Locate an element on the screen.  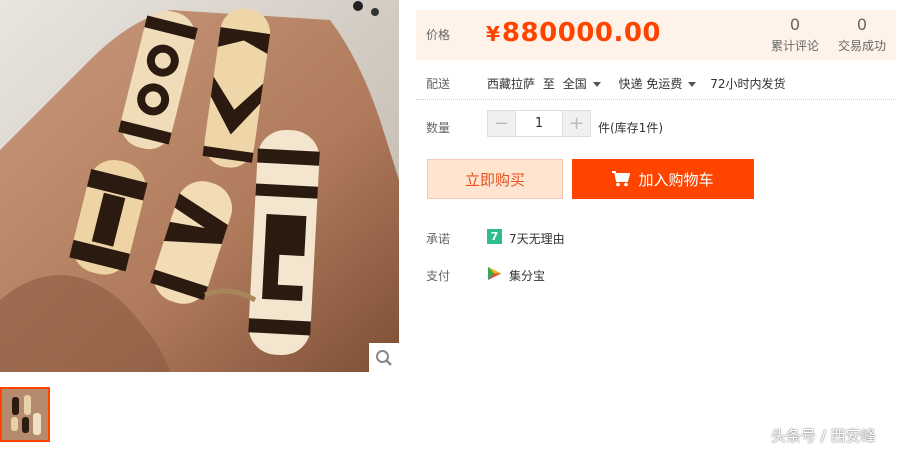
cart-icon is located at coordinates (621, 179).